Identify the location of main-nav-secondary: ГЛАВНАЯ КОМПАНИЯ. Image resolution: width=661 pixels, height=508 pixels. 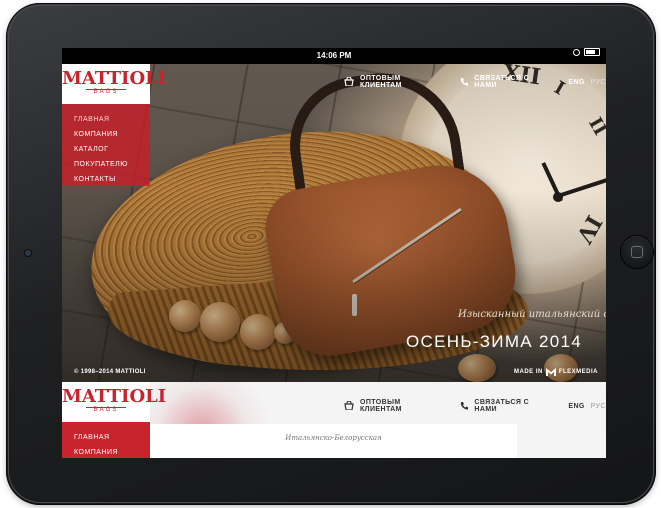
(106, 440).